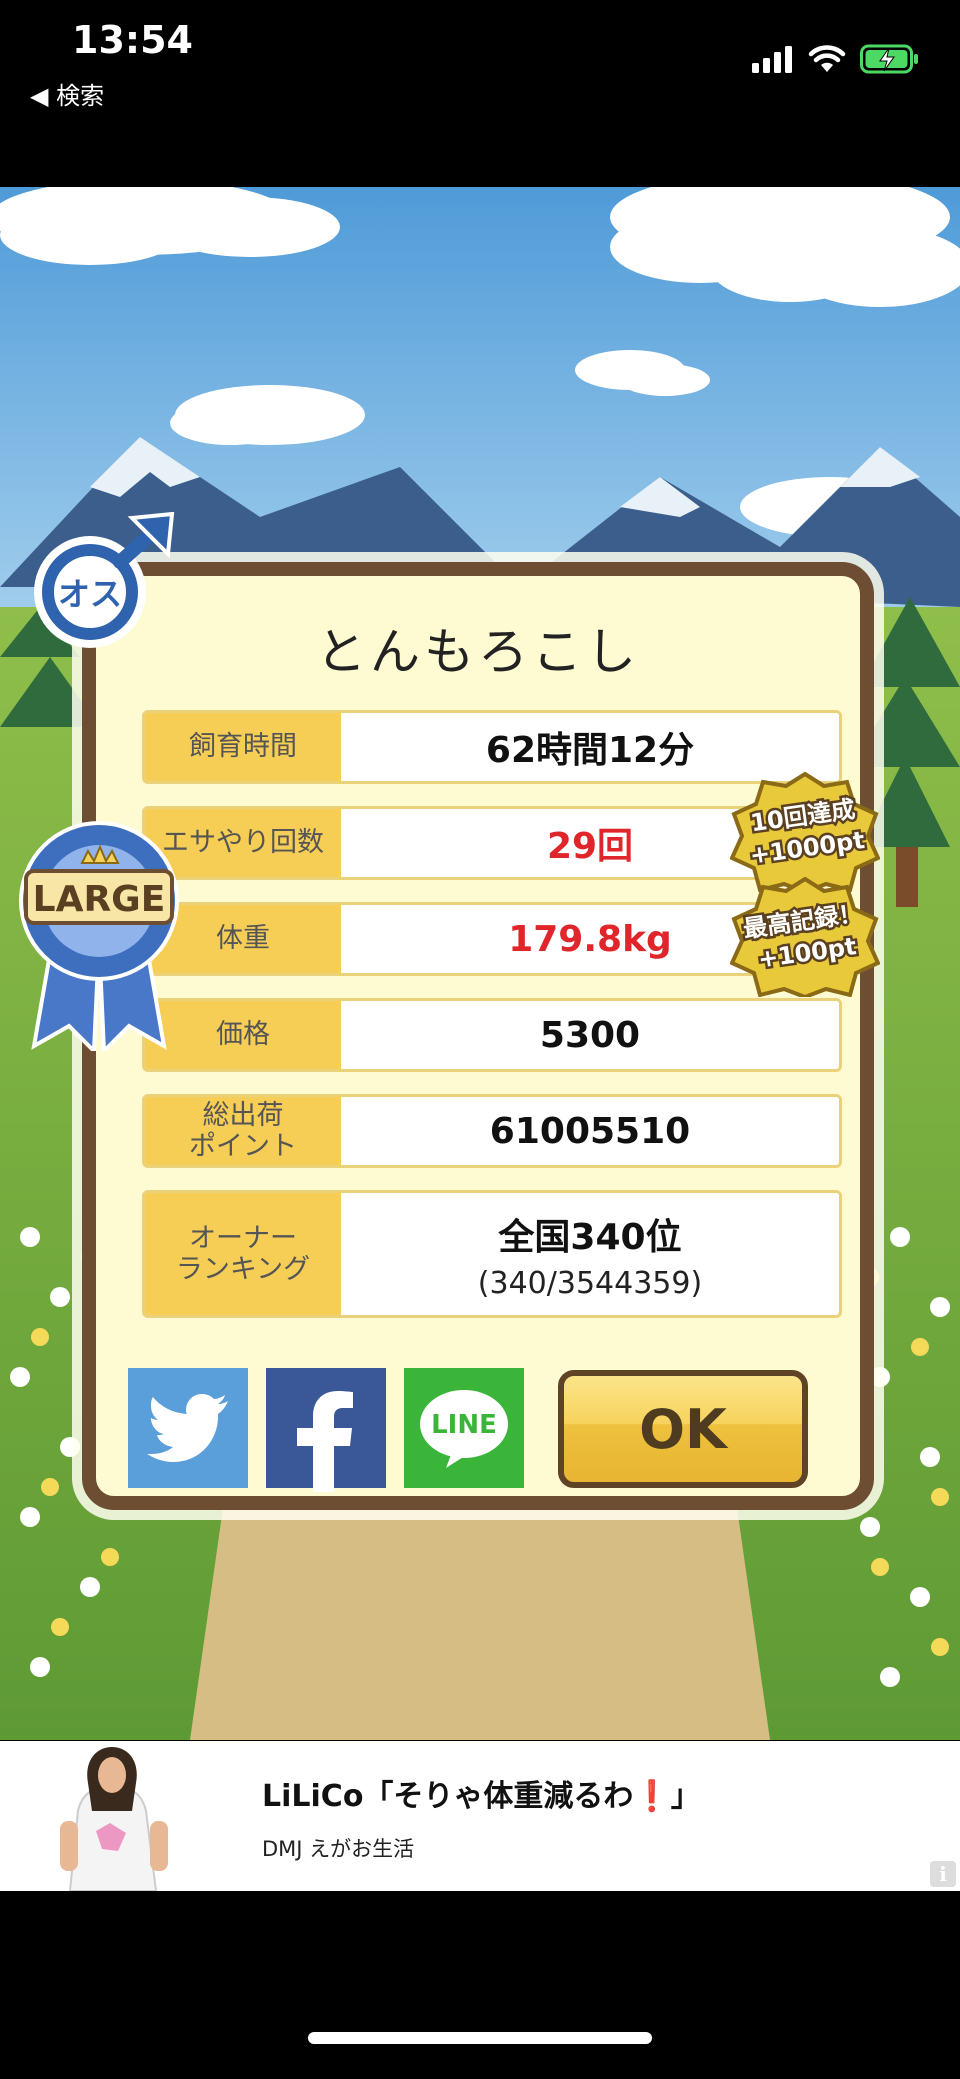 The height and width of the screenshot is (2079, 960). I want to click on facebook-f-icon, so click(325, 1441).